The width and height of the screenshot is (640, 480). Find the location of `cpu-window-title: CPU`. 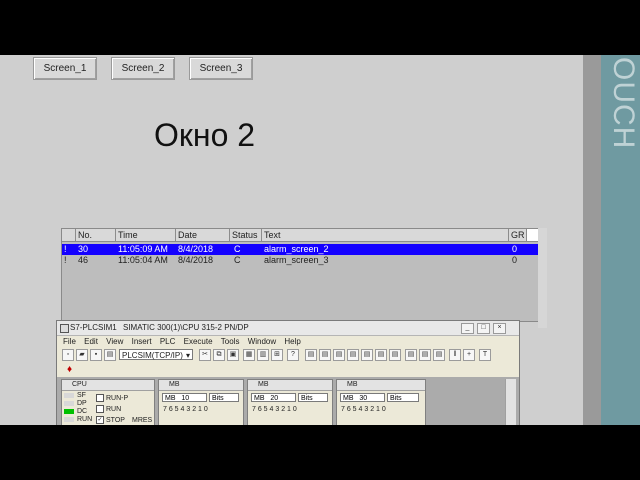

cpu-window-title: CPU is located at coordinates (108, 385).